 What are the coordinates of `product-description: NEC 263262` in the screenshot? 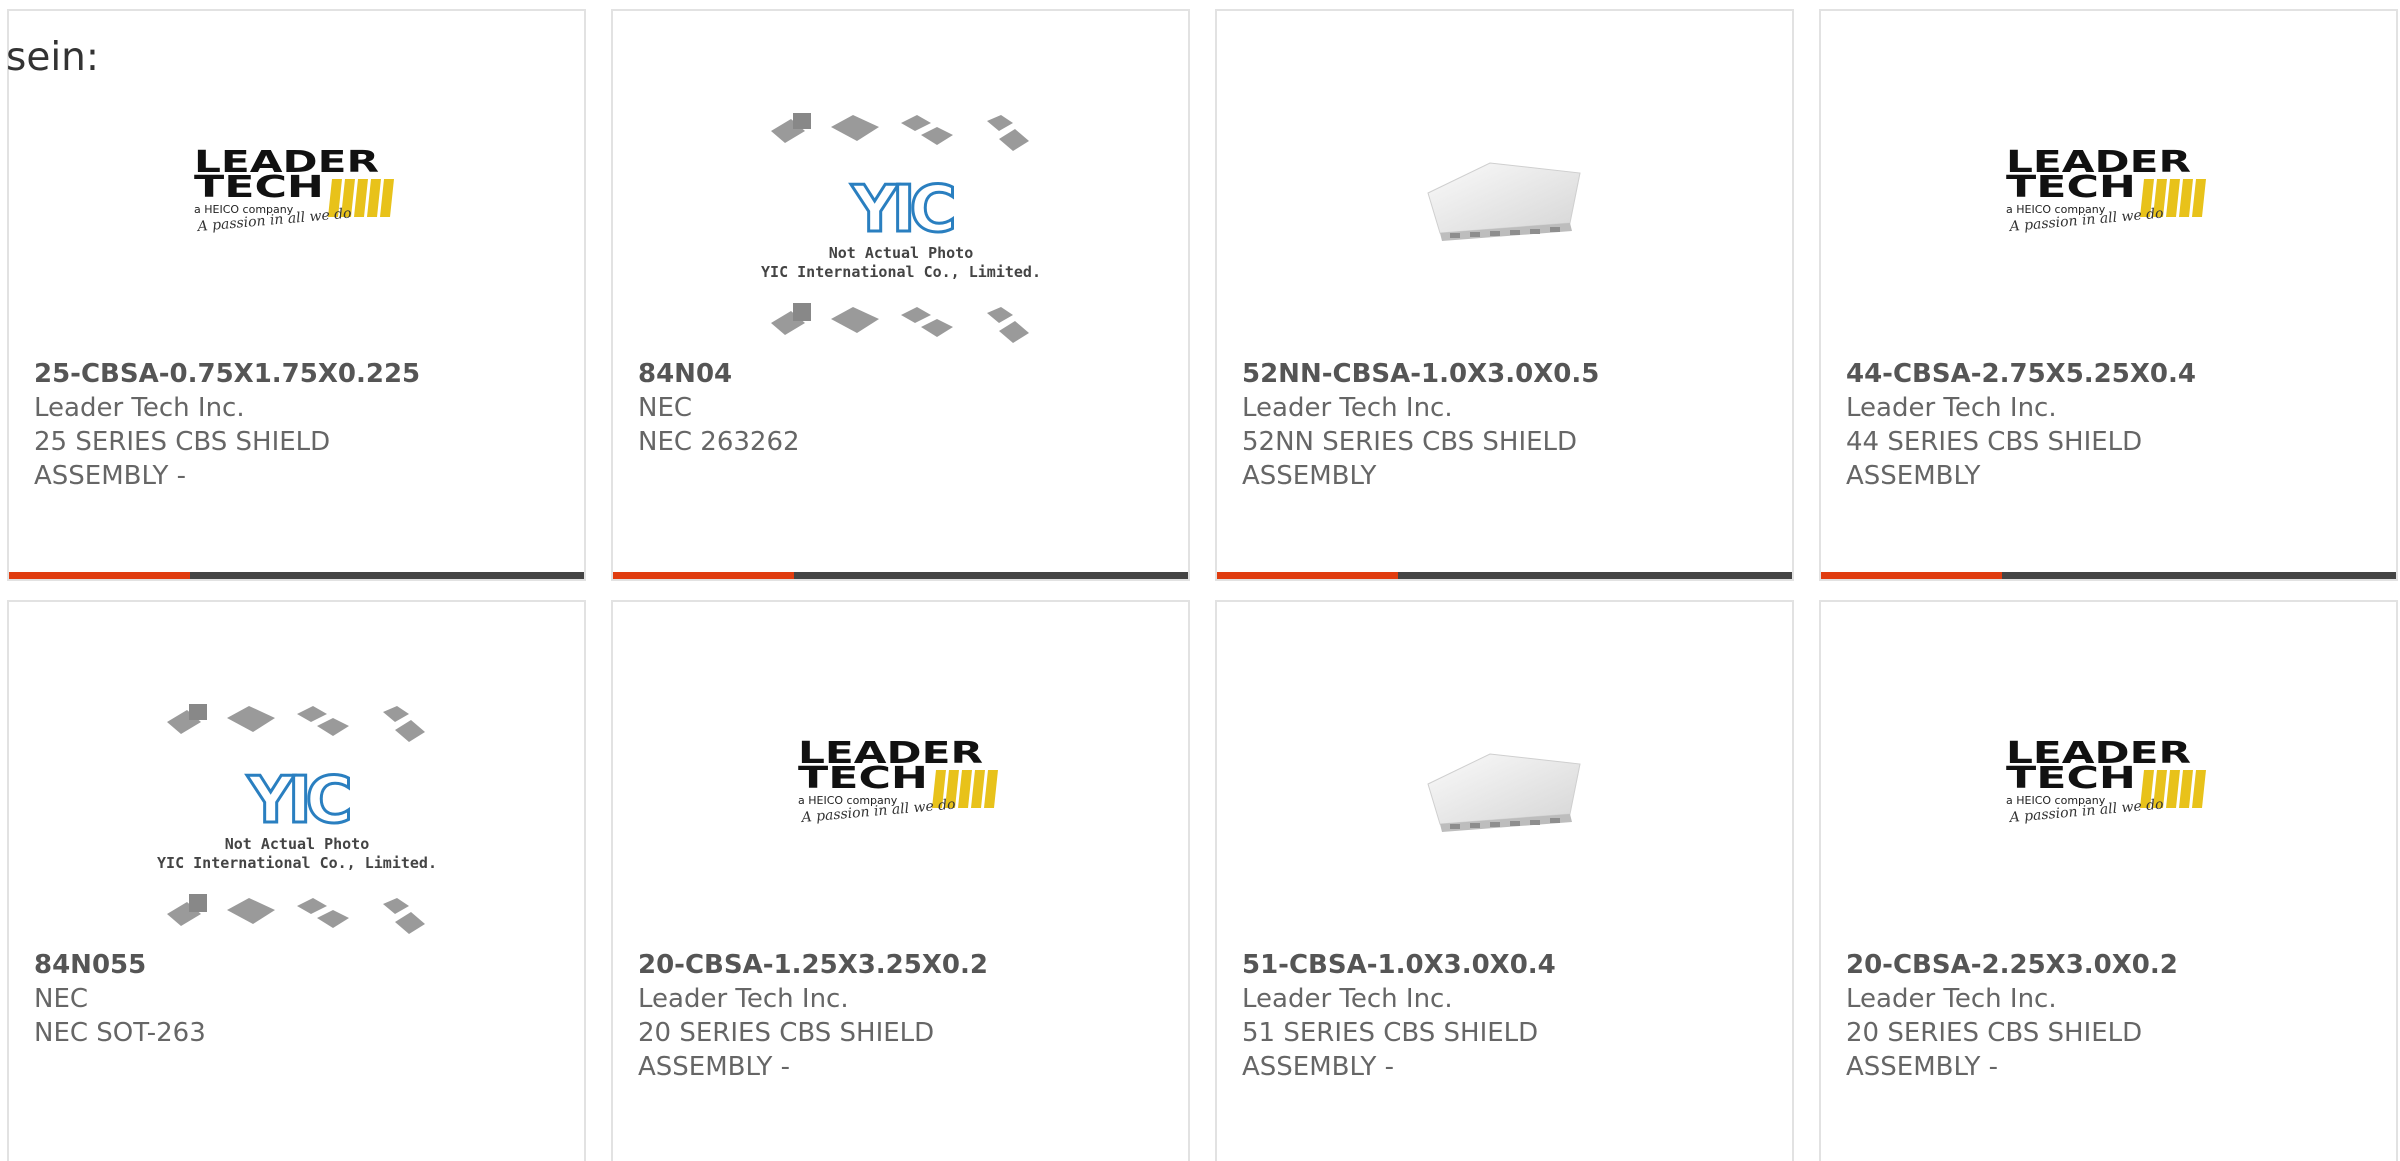 It's located at (719, 442).